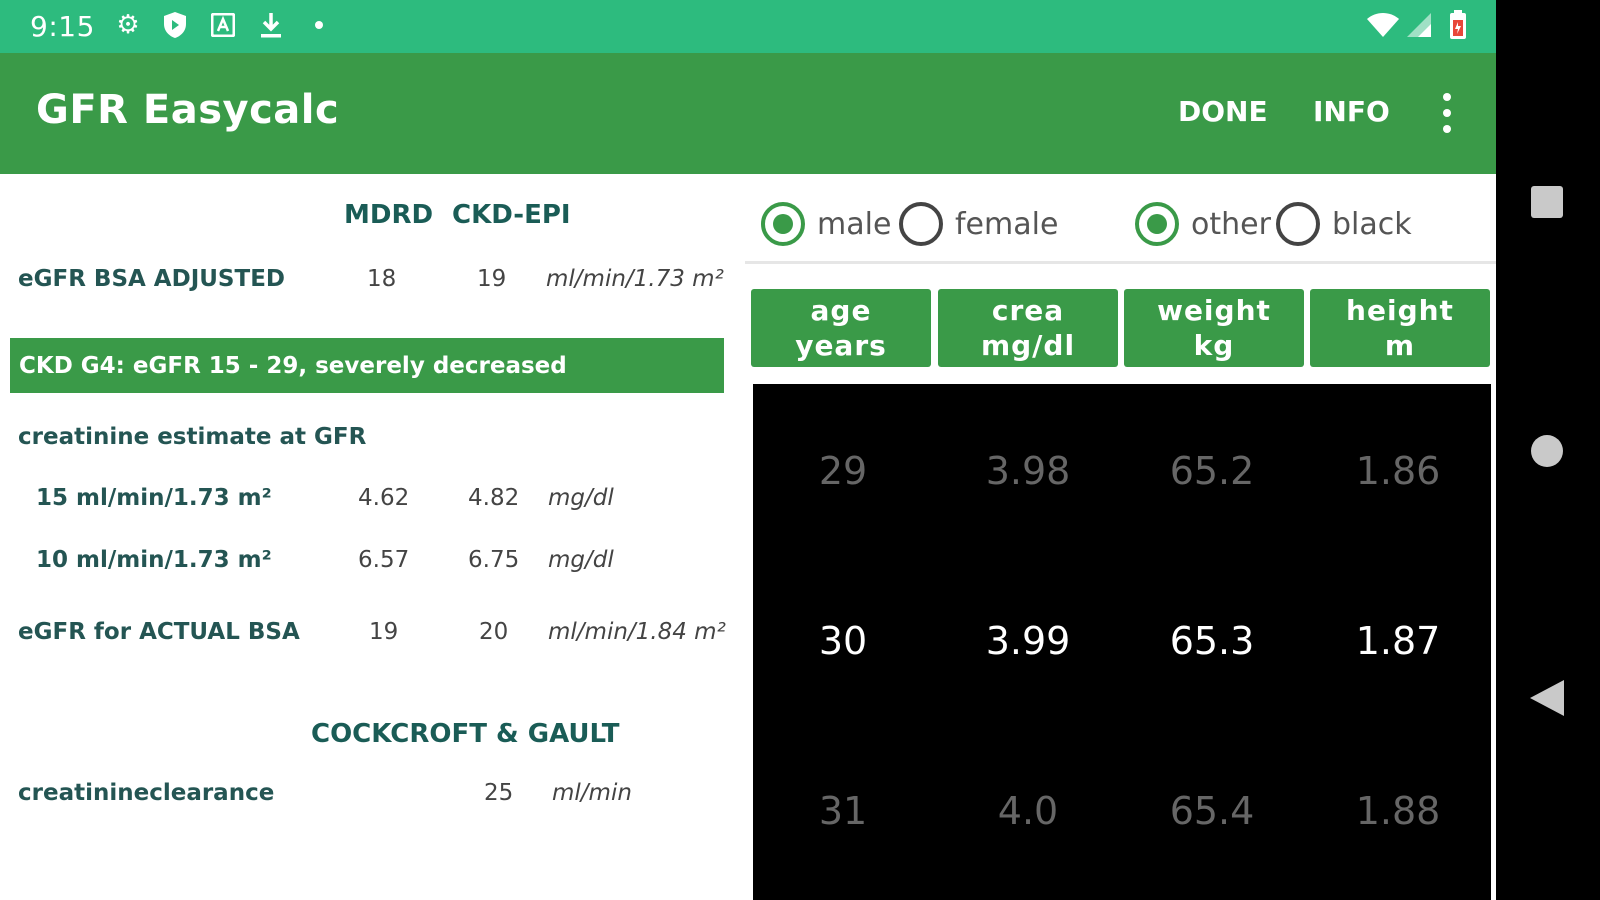 Image resolution: width=1600 pixels, height=900 pixels. Describe the element at coordinates (1547, 698) in the screenshot. I see `back-icon` at that location.